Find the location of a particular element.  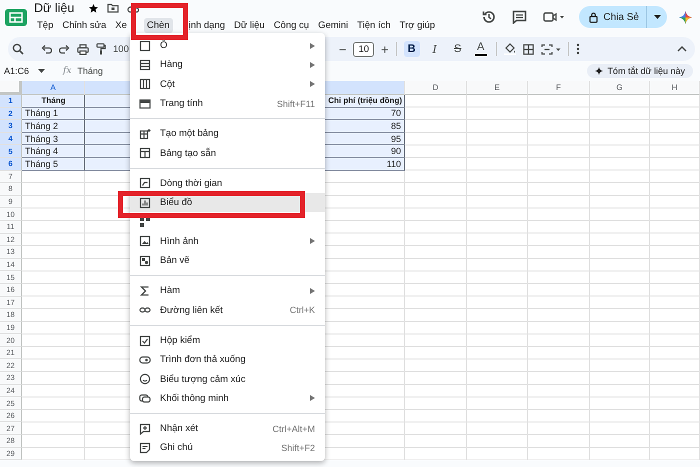

menu-item: Khối thông minh is located at coordinates (227, 398).